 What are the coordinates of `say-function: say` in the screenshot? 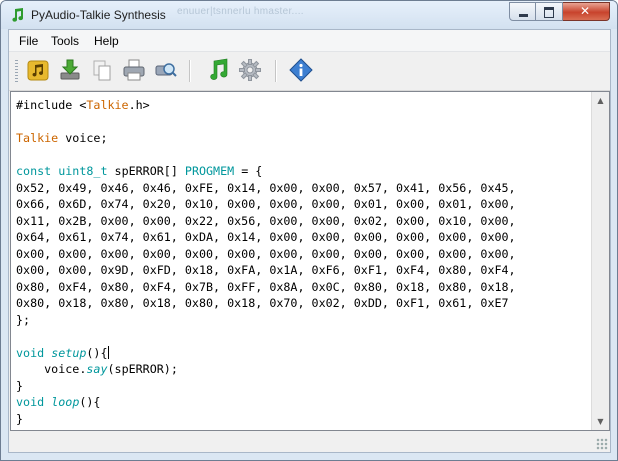 It's located at (97, 369).